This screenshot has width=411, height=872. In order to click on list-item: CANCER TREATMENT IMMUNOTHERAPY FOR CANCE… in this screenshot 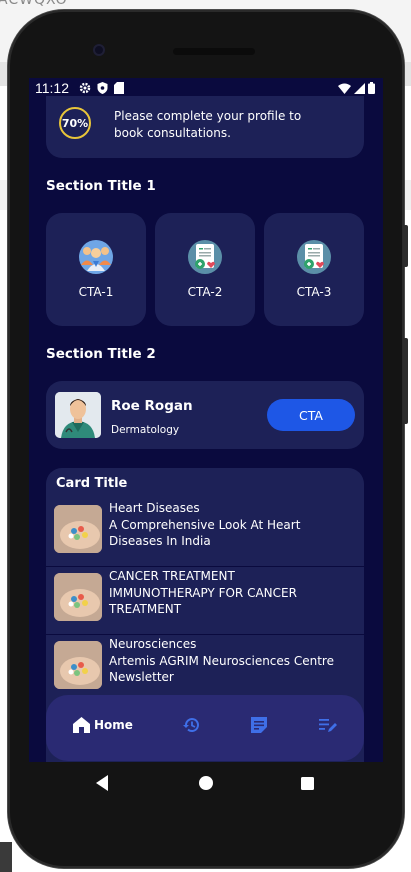, I will do `click(205, 600)`.